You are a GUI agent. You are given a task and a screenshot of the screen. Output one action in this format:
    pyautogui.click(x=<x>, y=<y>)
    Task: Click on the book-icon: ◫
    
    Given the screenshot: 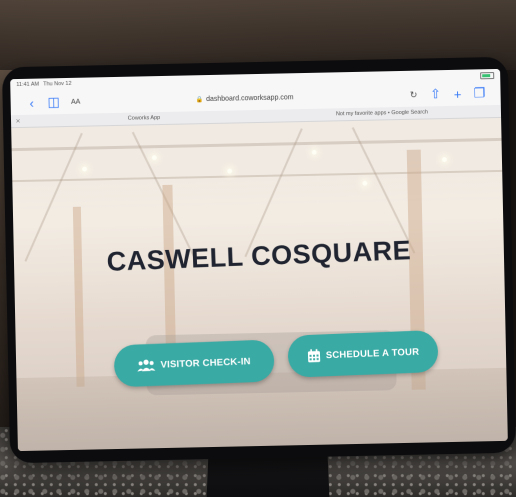 What is the action you would take?
    pyautogui.click(x=53, y=102)
    